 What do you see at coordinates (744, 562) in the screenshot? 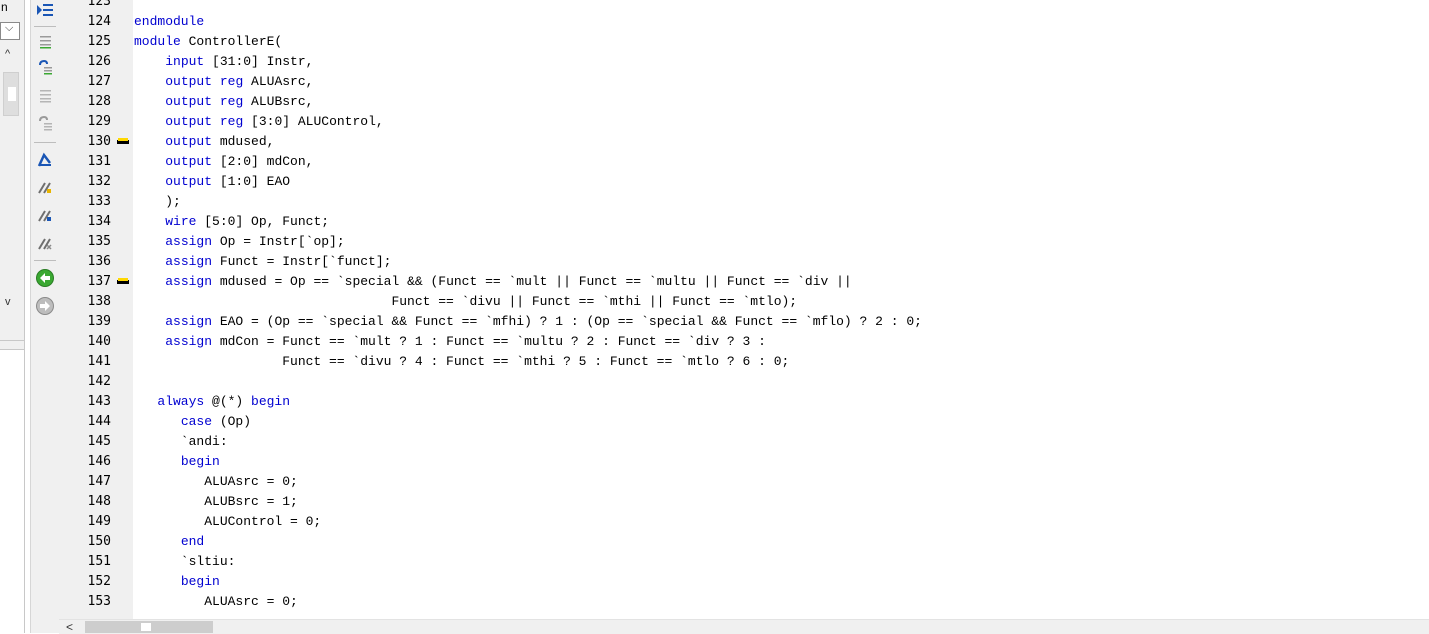
I see `code-line: 151 `sltiu:` at bounding box center [744, 562].